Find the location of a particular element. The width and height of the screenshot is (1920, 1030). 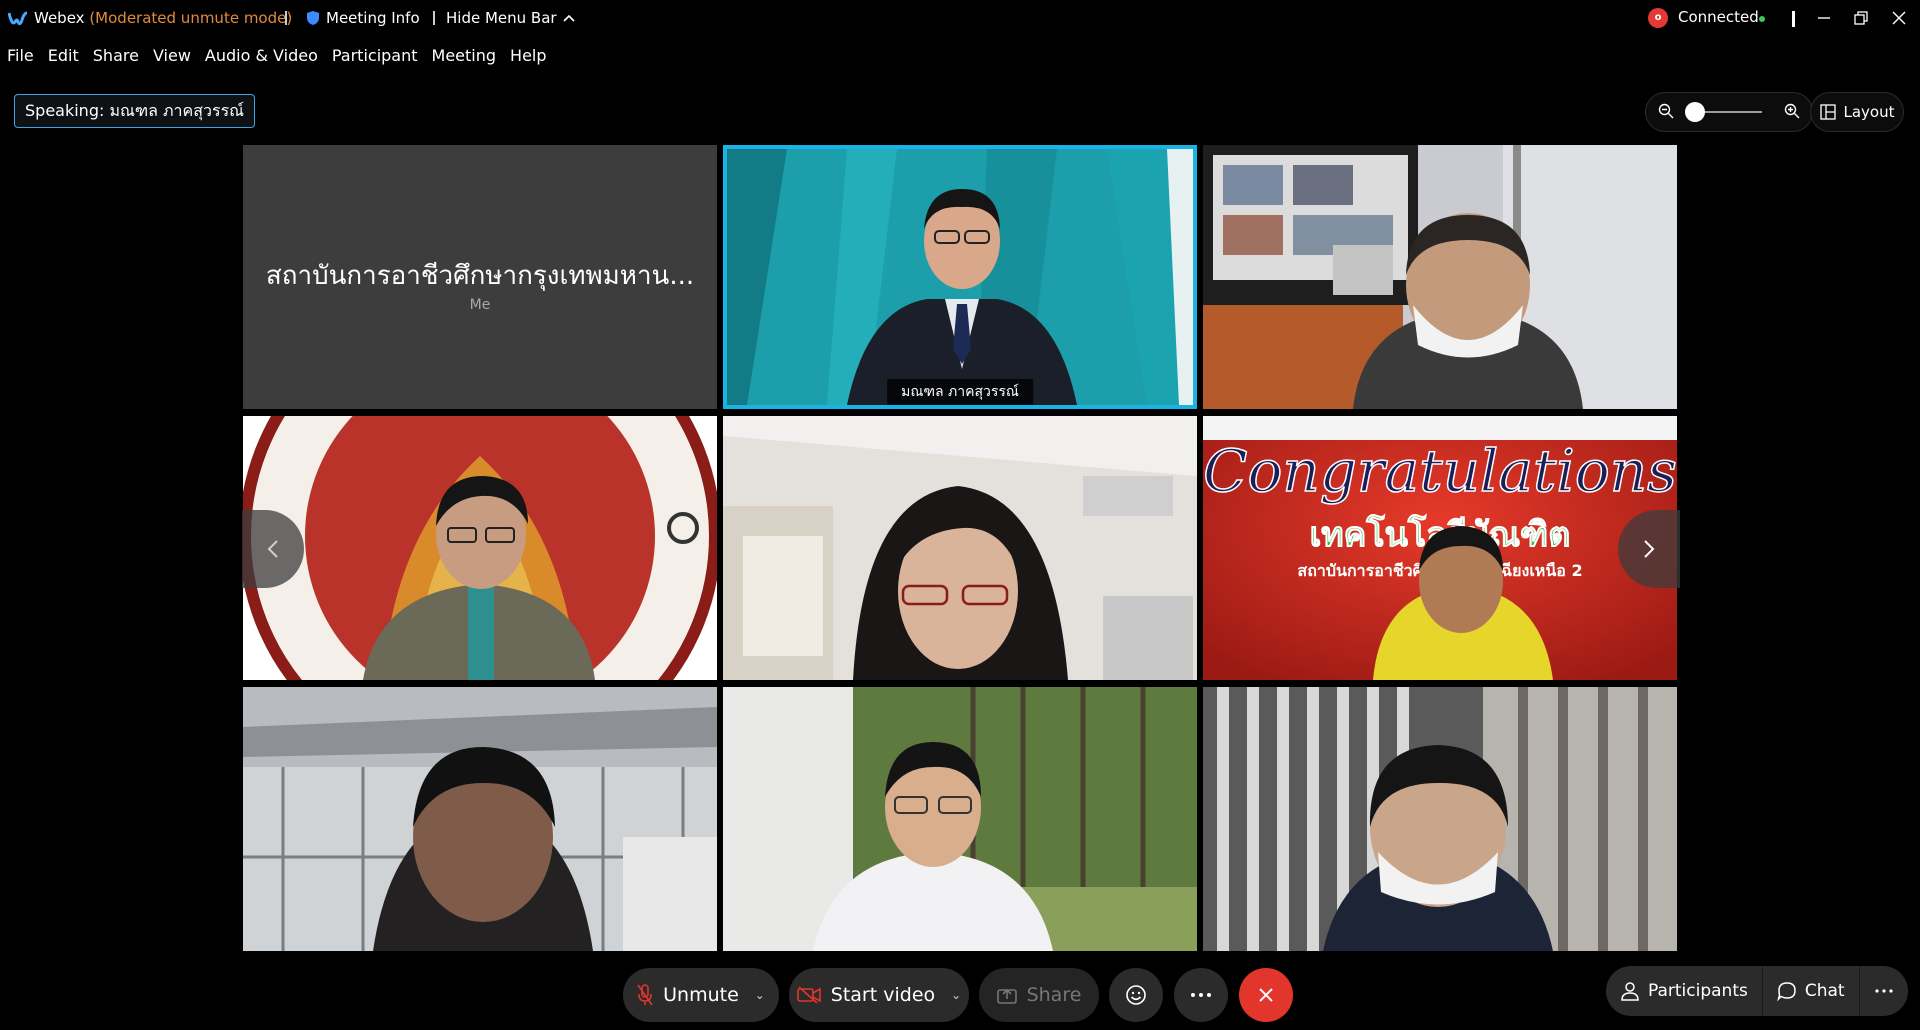

chat-bubble-icon is located at coordinates (1786, 991).